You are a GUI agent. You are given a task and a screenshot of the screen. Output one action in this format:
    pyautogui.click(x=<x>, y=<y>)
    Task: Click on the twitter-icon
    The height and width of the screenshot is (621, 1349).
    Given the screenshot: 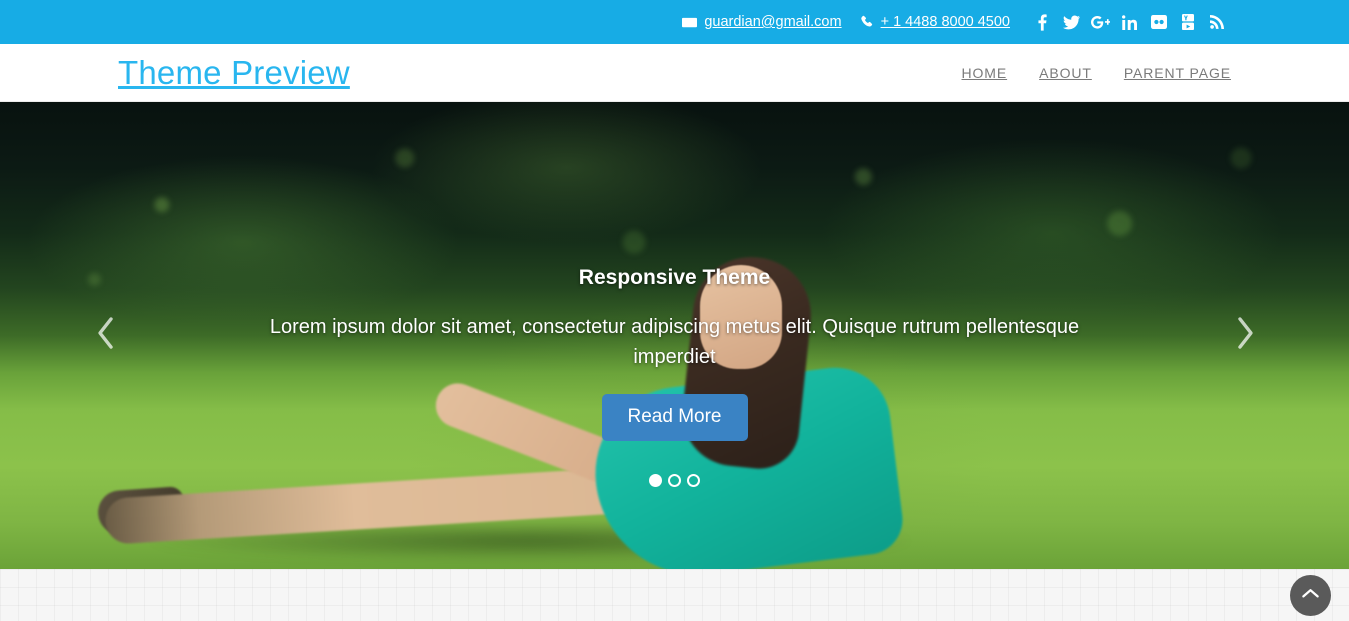 What is the action you would take?
    pyautogui.click(x=1071, y=22)
    